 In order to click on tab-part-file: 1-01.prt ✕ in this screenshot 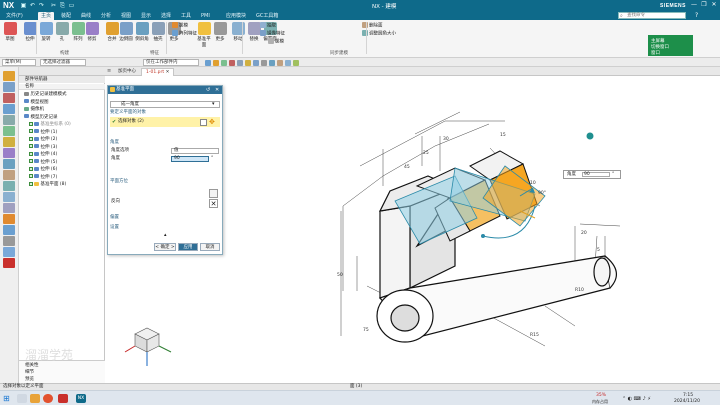, I will do `click(158, 72)`.